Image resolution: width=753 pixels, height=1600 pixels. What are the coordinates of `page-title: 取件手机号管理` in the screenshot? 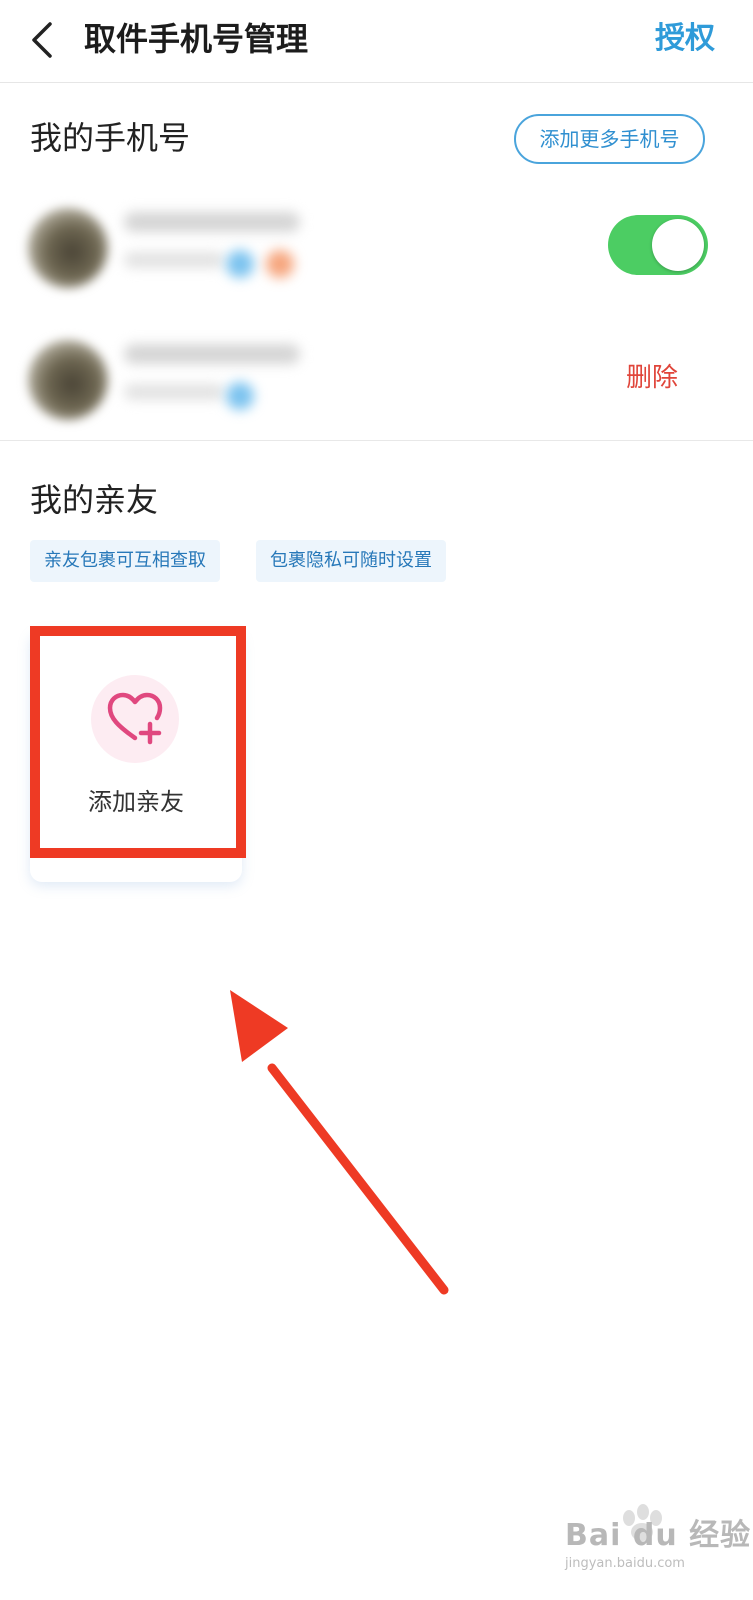 It's located at (196, 39).